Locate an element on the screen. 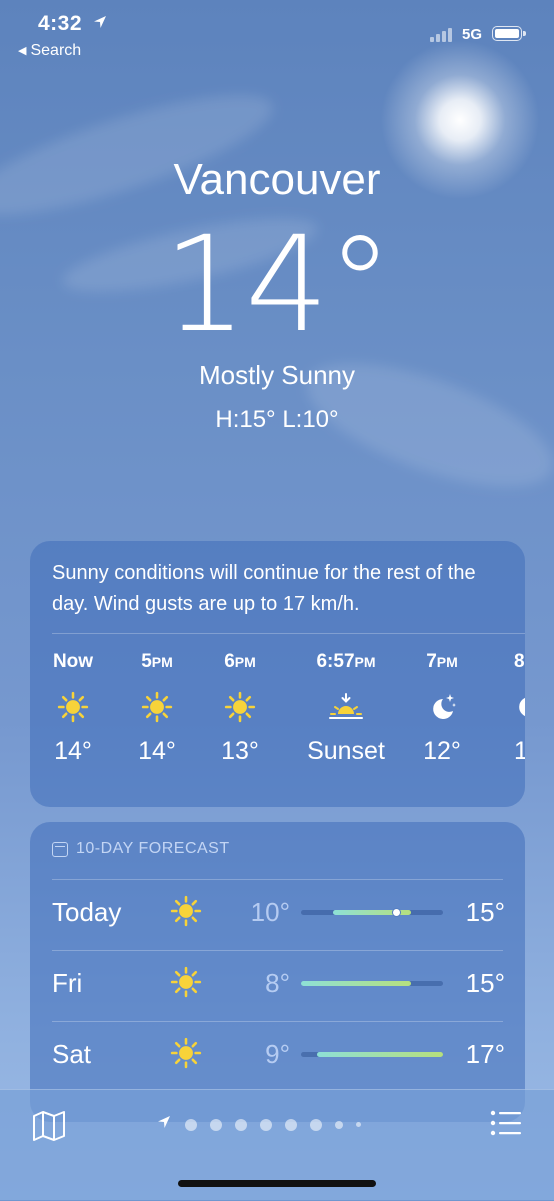  back-arrow-icon: ◀ is located at coordinates (22, 51).